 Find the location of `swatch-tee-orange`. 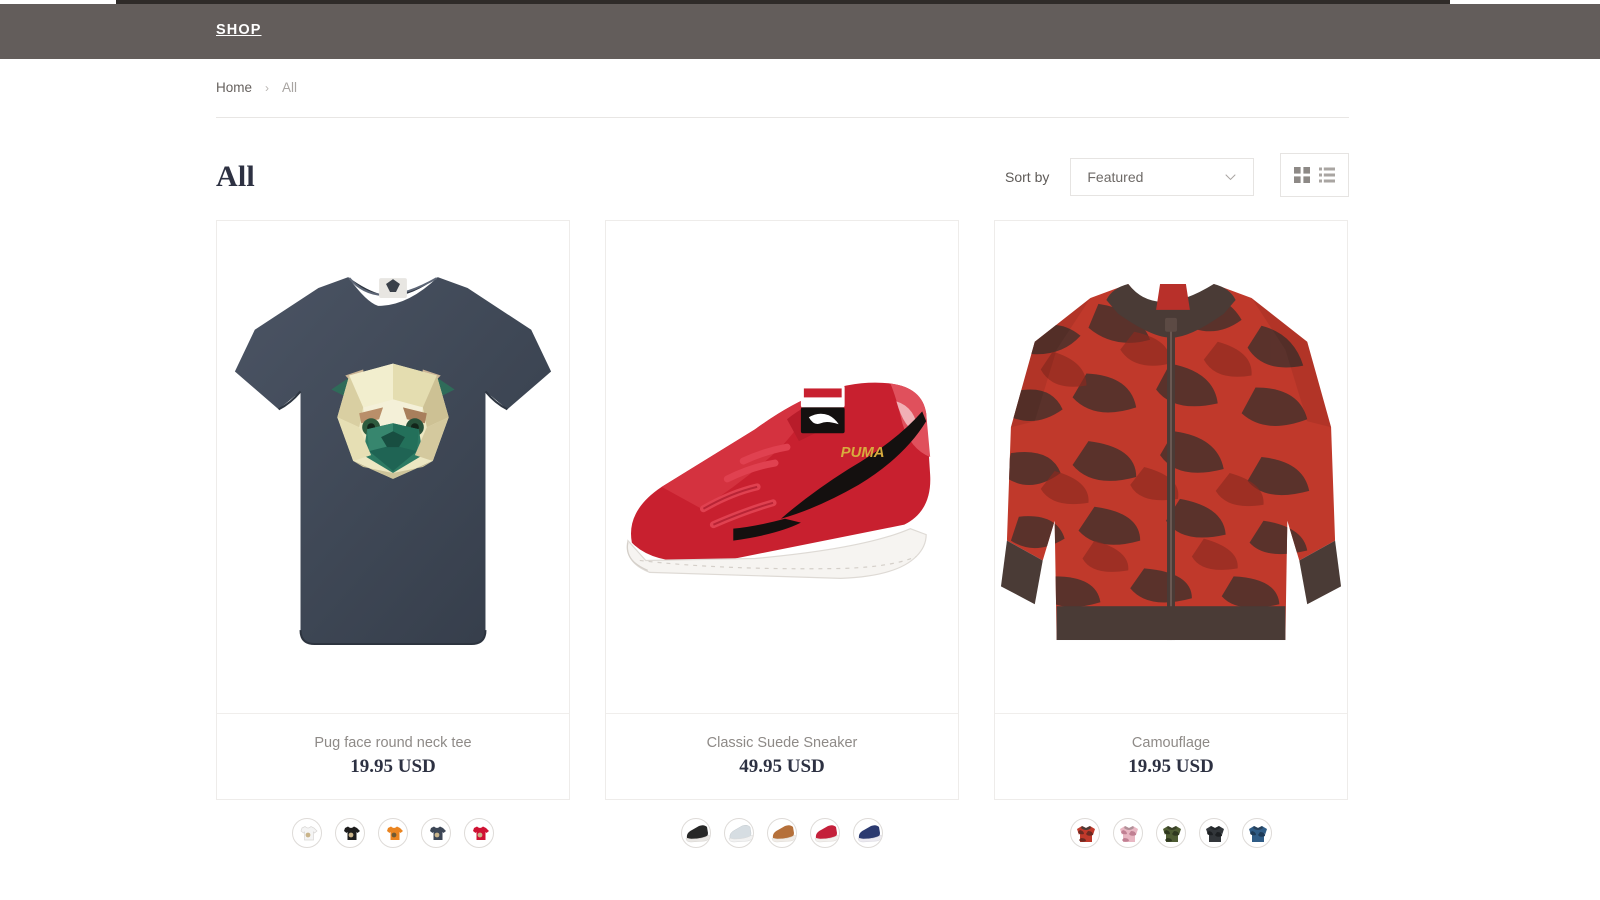

swatch-tee-orange is located at coordinates (393, 833).